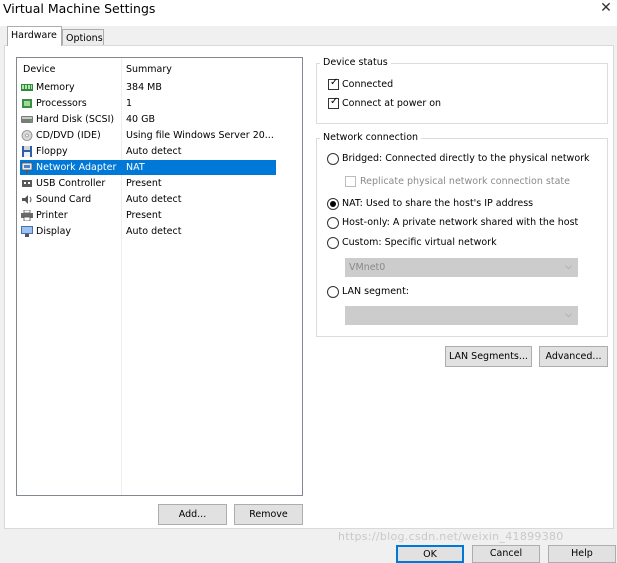  I want to click on usb-icon, so click(27, 183).